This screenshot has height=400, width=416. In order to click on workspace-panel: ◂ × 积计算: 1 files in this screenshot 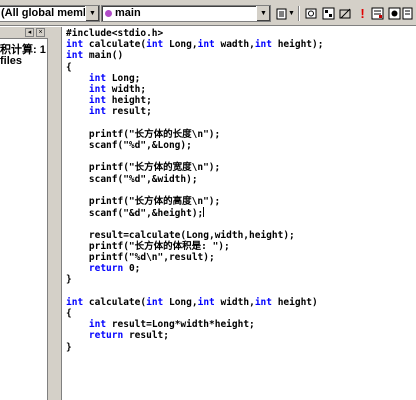, I will do `click(24, 213)`.